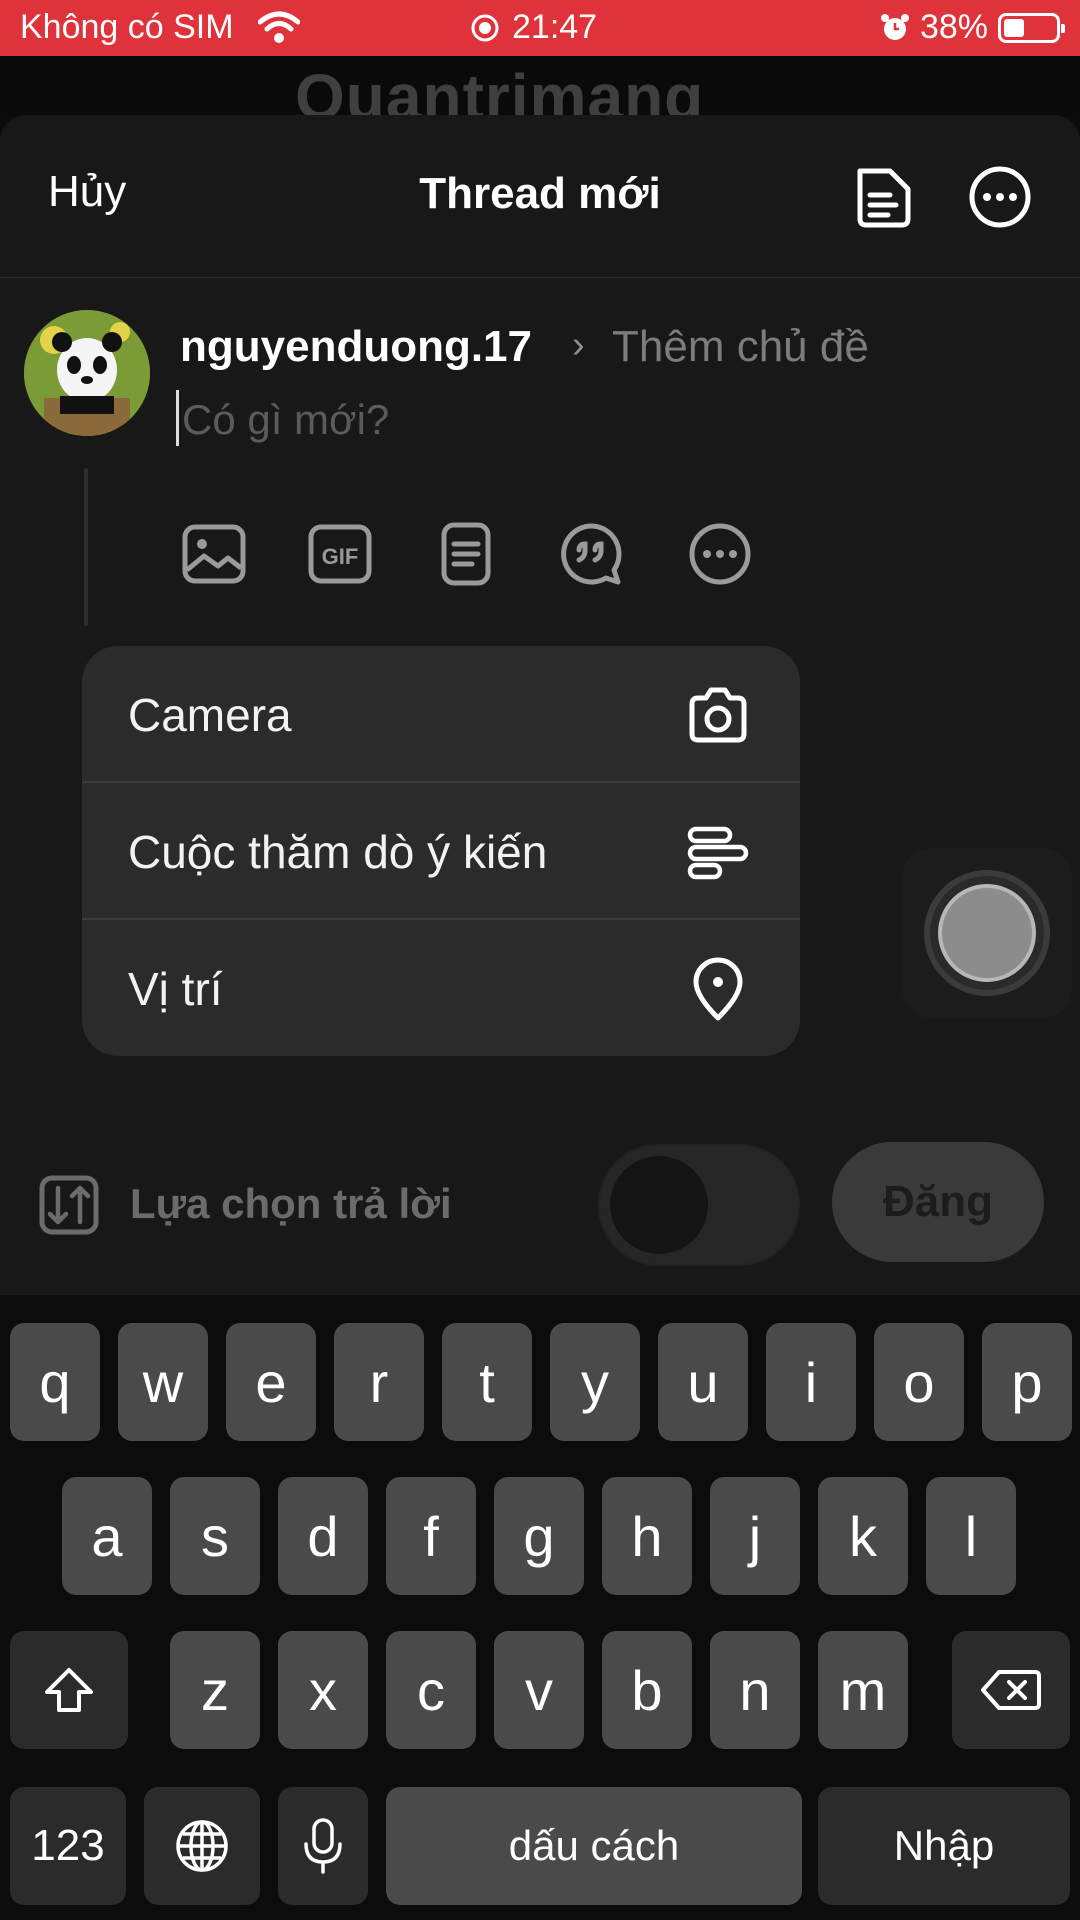 The height and width of the screenshot is (1920, 1080). Describe the element at coordinates (740, 347) in the screenshot. I see `add-topic-button: Thêm chủ đề` at that location.